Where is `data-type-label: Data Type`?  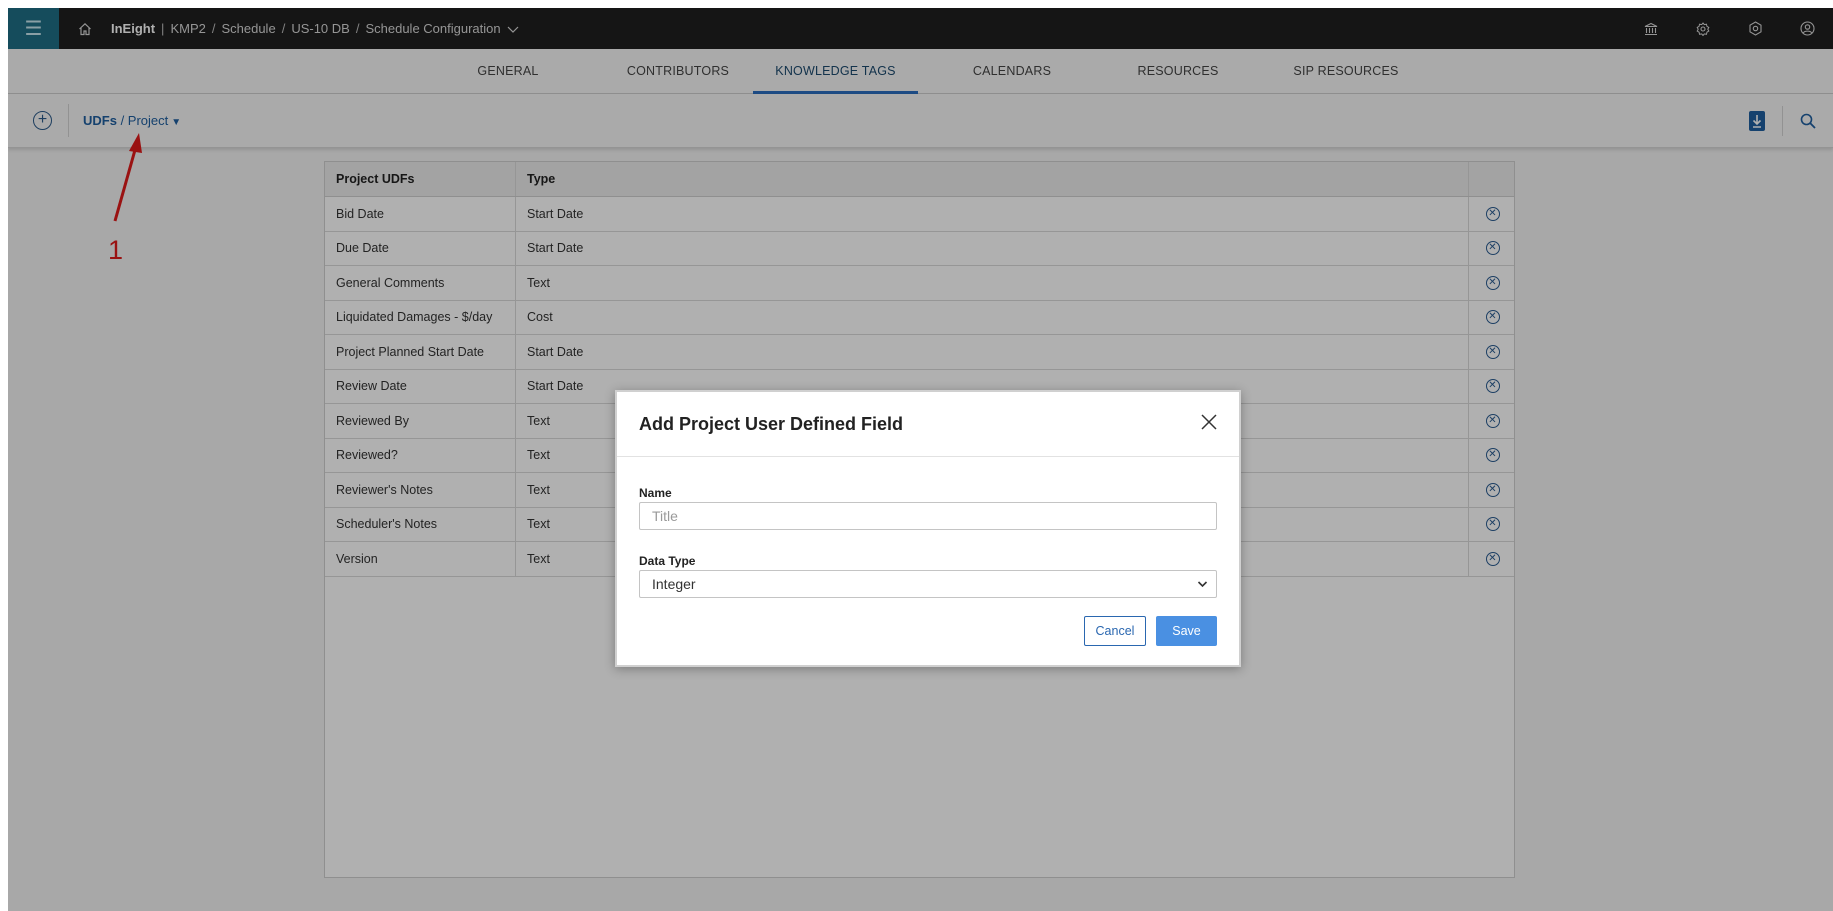
data-type-label: Data Type is located at coordinates (667, 561).